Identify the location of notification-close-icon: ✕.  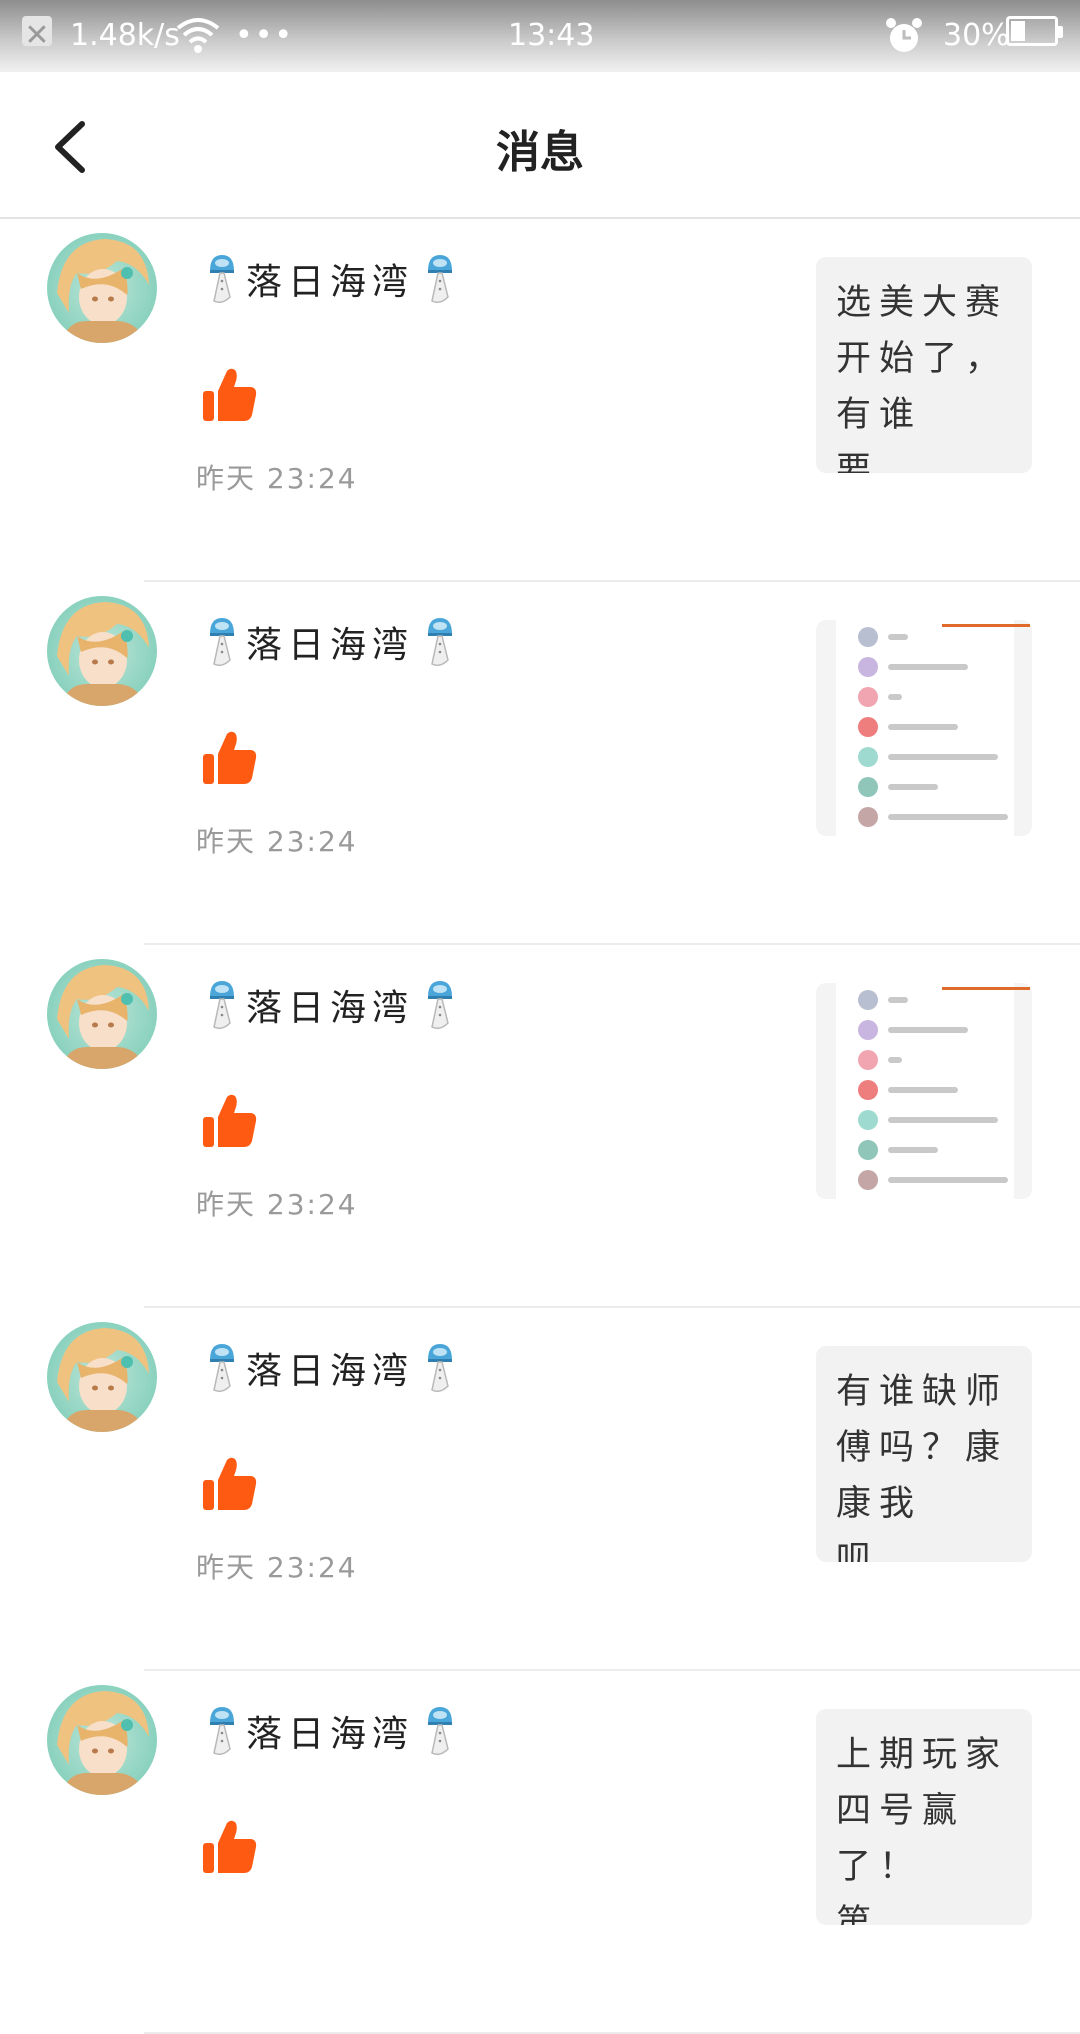
(37, 34).